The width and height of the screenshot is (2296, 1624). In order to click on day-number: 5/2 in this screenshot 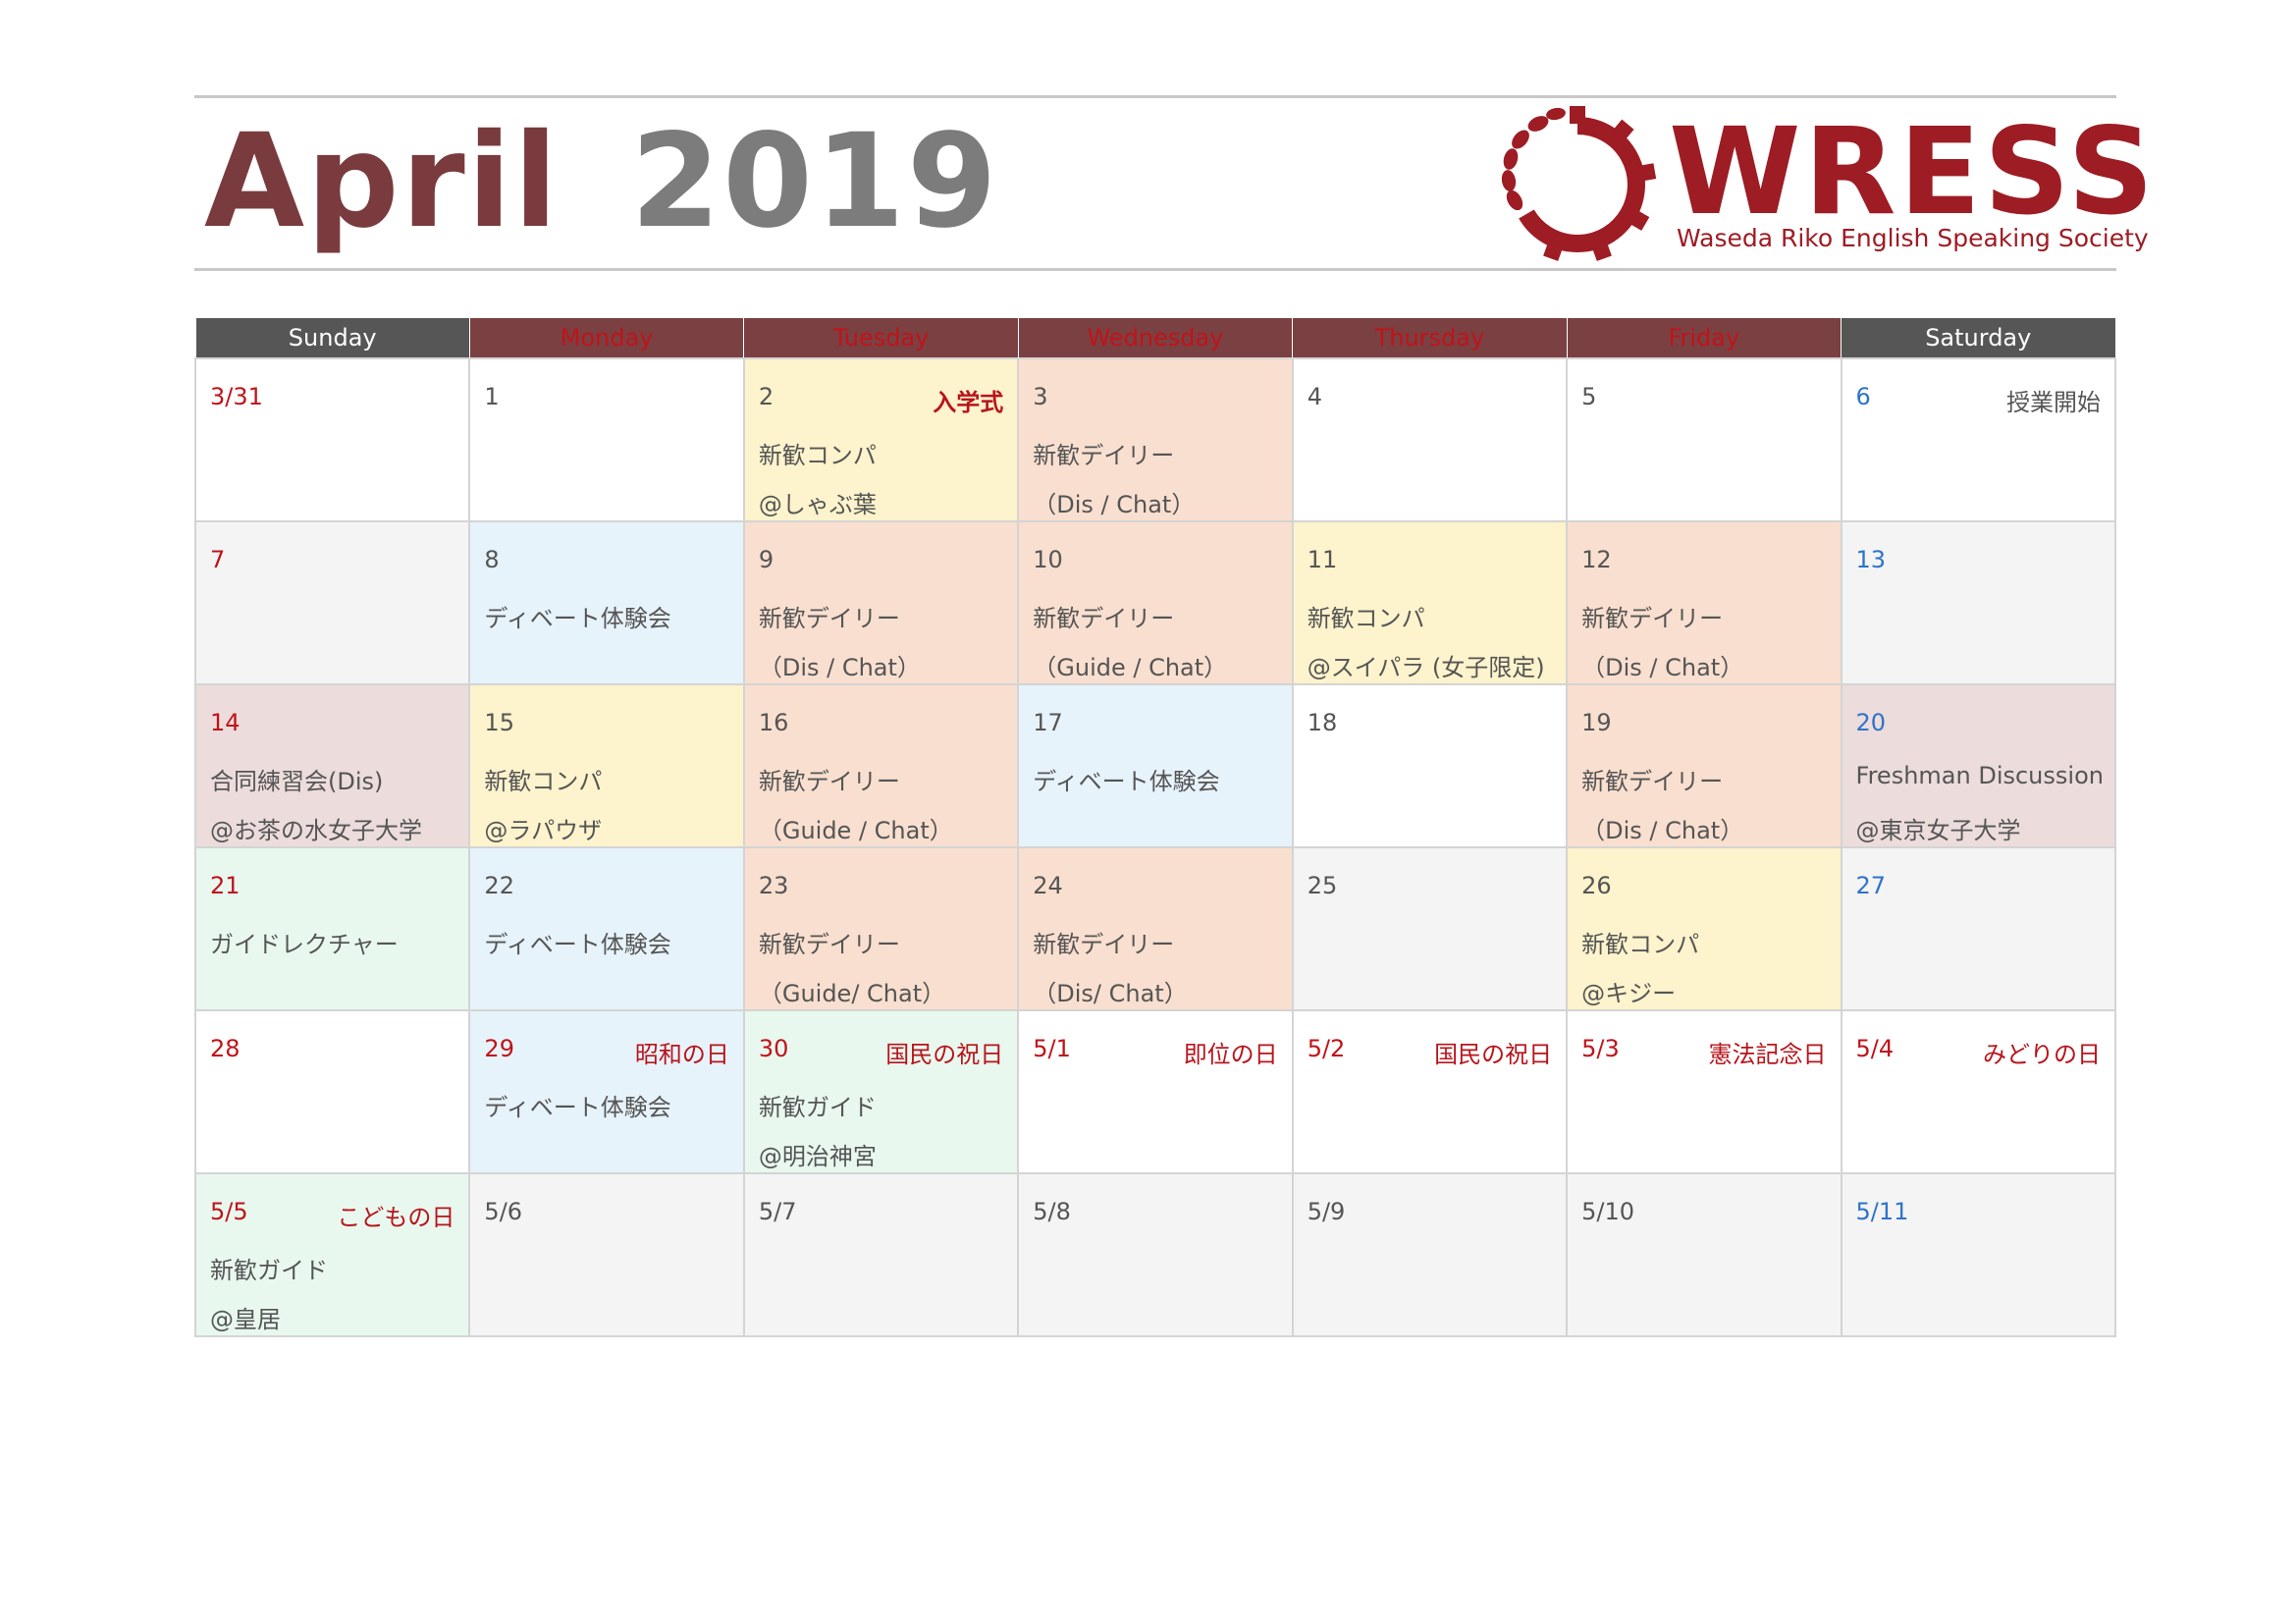, I will do `click(1327, 1048)`.